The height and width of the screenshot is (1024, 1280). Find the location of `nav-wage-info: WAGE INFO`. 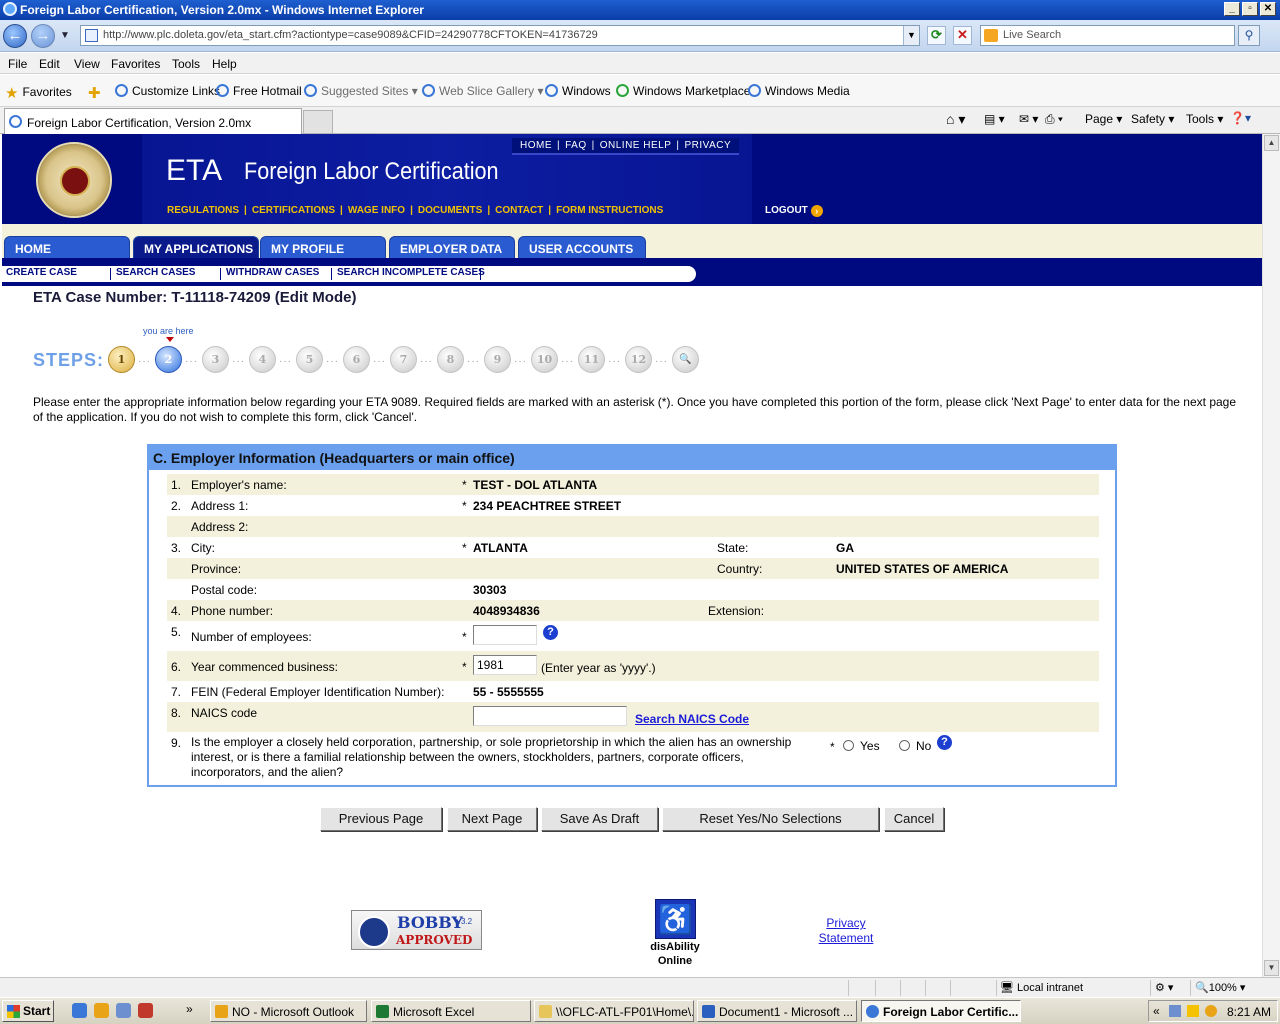

nav-wage-info: WAGE INFO is located at coordinates (376, 210).